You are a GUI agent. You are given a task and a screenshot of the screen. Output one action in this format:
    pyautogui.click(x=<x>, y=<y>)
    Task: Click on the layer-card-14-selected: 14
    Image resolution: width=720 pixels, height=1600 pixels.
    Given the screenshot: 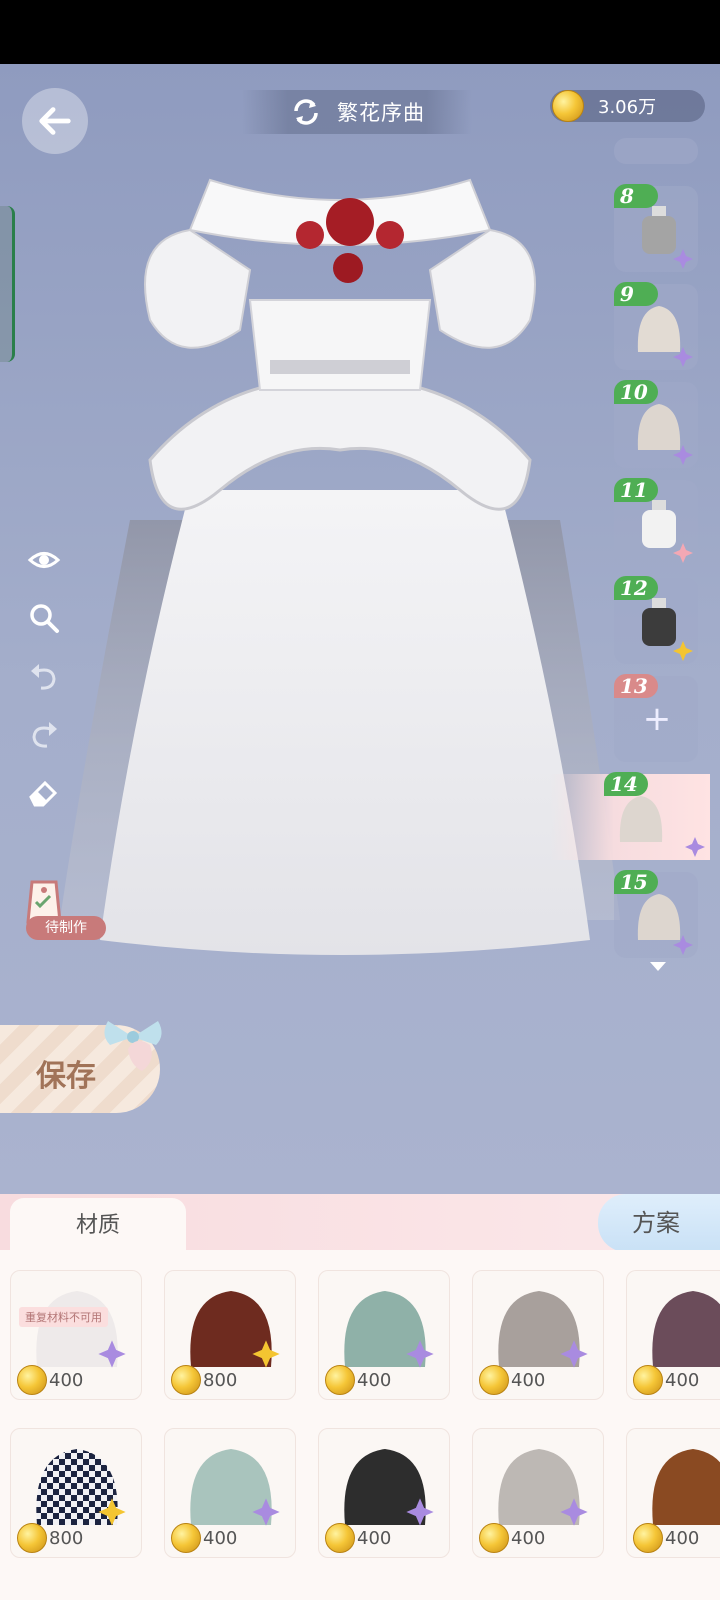 What is the action you would take?
    pyautogui.click(x=630, y=816)
    